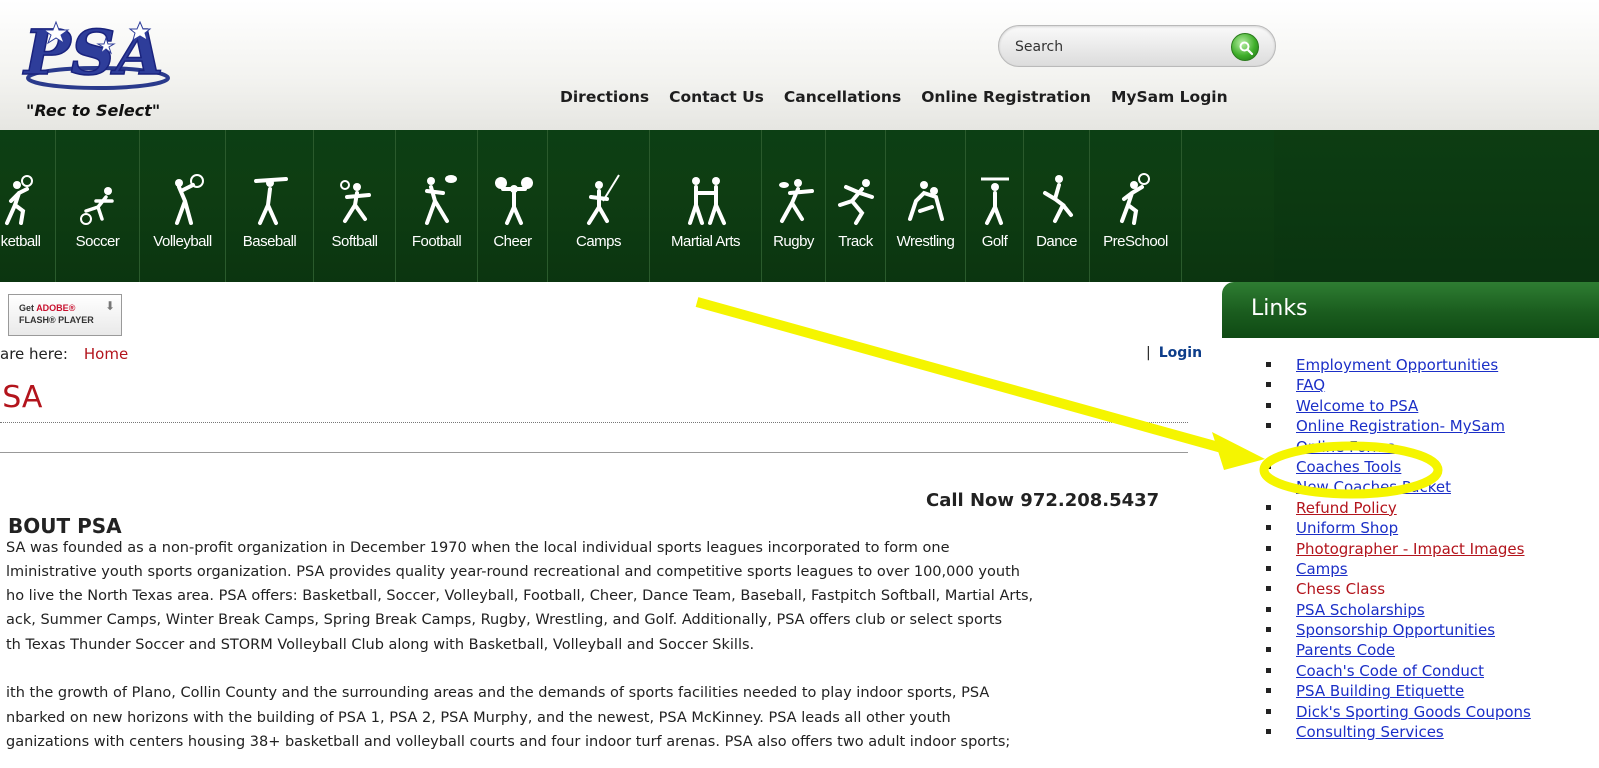 The width and height of the screenshot is (1599, 768). What do you see at coordinates (97, 241) in the screenshot?
I see `sport-label: Soccer` at bounding box center [97, 241].